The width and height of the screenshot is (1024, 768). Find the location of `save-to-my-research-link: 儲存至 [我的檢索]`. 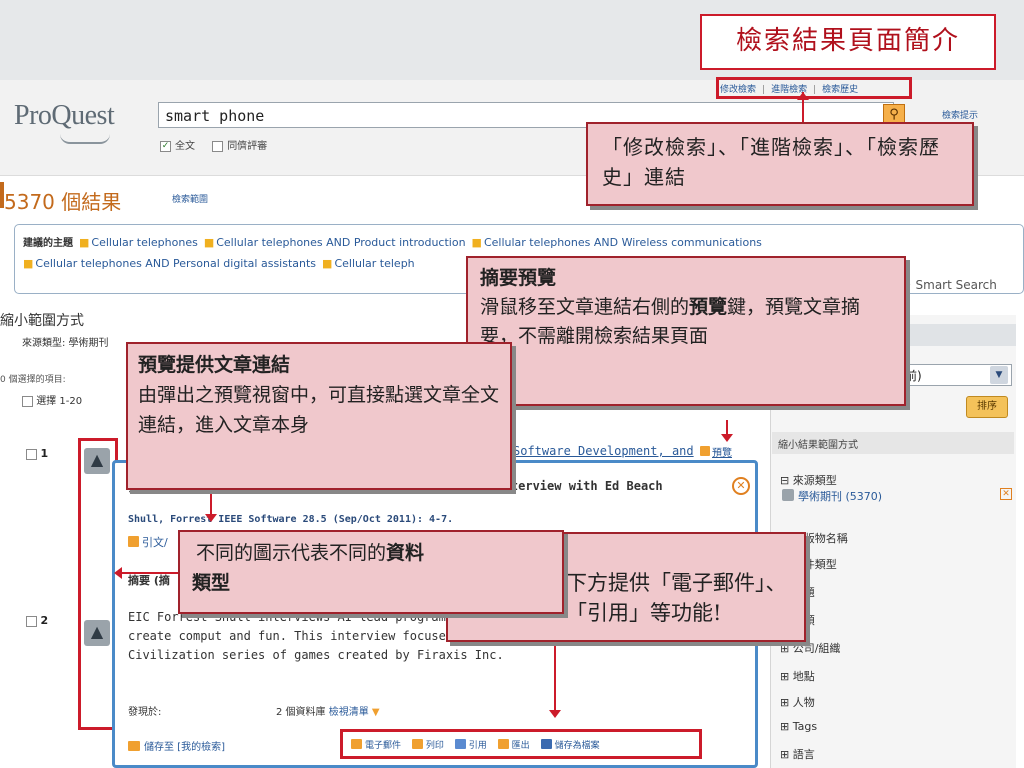

save-to-my-research-link: 儲存至 [我的檢索] is located at coordinates (176, 745).